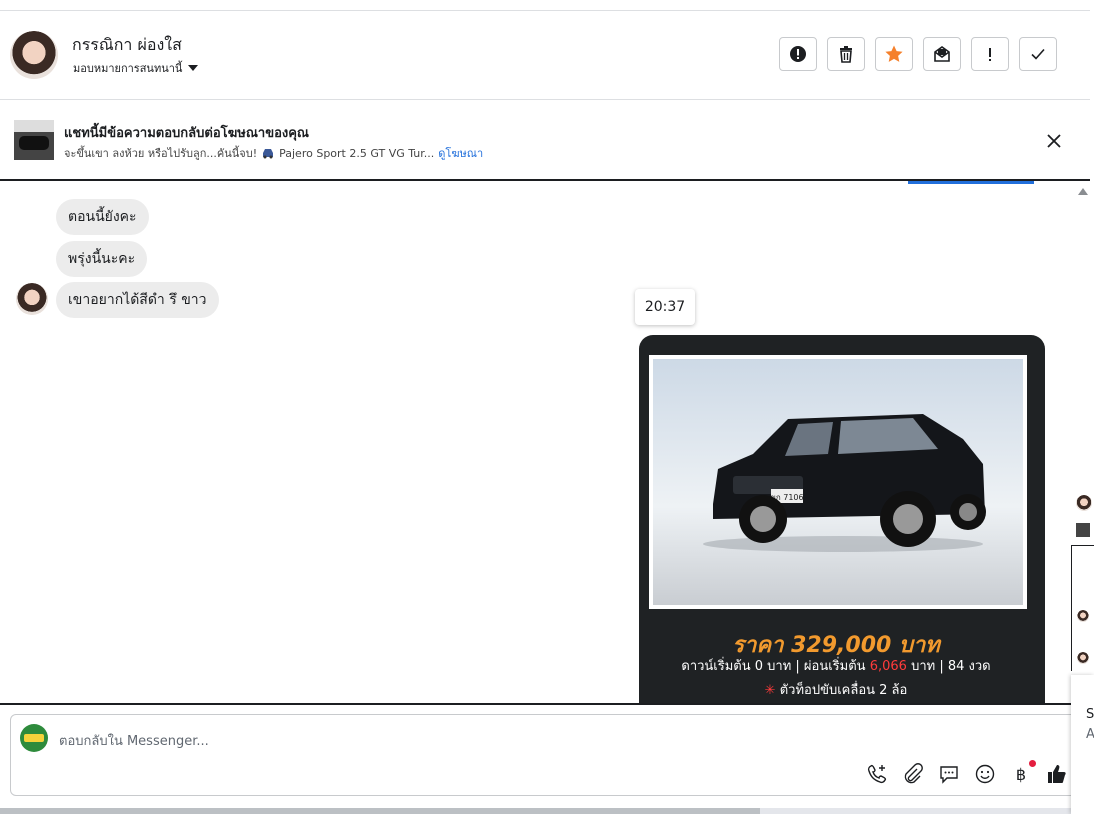  I want to click on conversation-actions, so click(918, 54).